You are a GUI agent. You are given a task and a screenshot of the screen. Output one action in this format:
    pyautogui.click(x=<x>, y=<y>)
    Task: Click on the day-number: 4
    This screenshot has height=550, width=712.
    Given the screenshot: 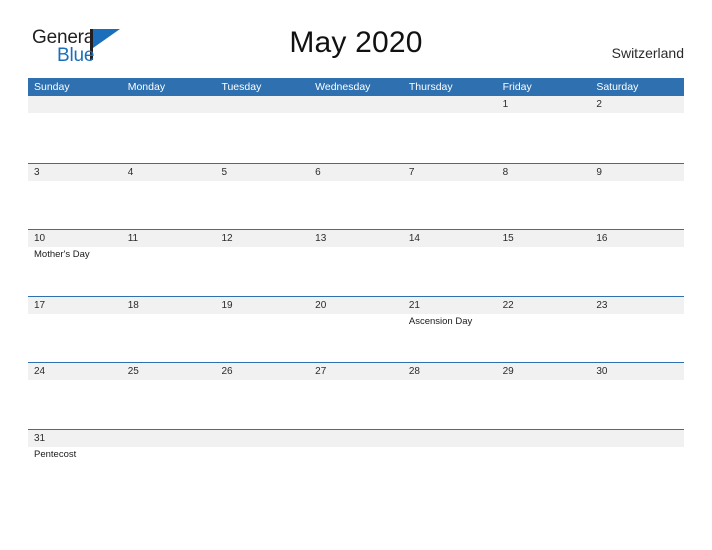 What is the action you would take?
    pyautogui.click(x=130, y=172)
    